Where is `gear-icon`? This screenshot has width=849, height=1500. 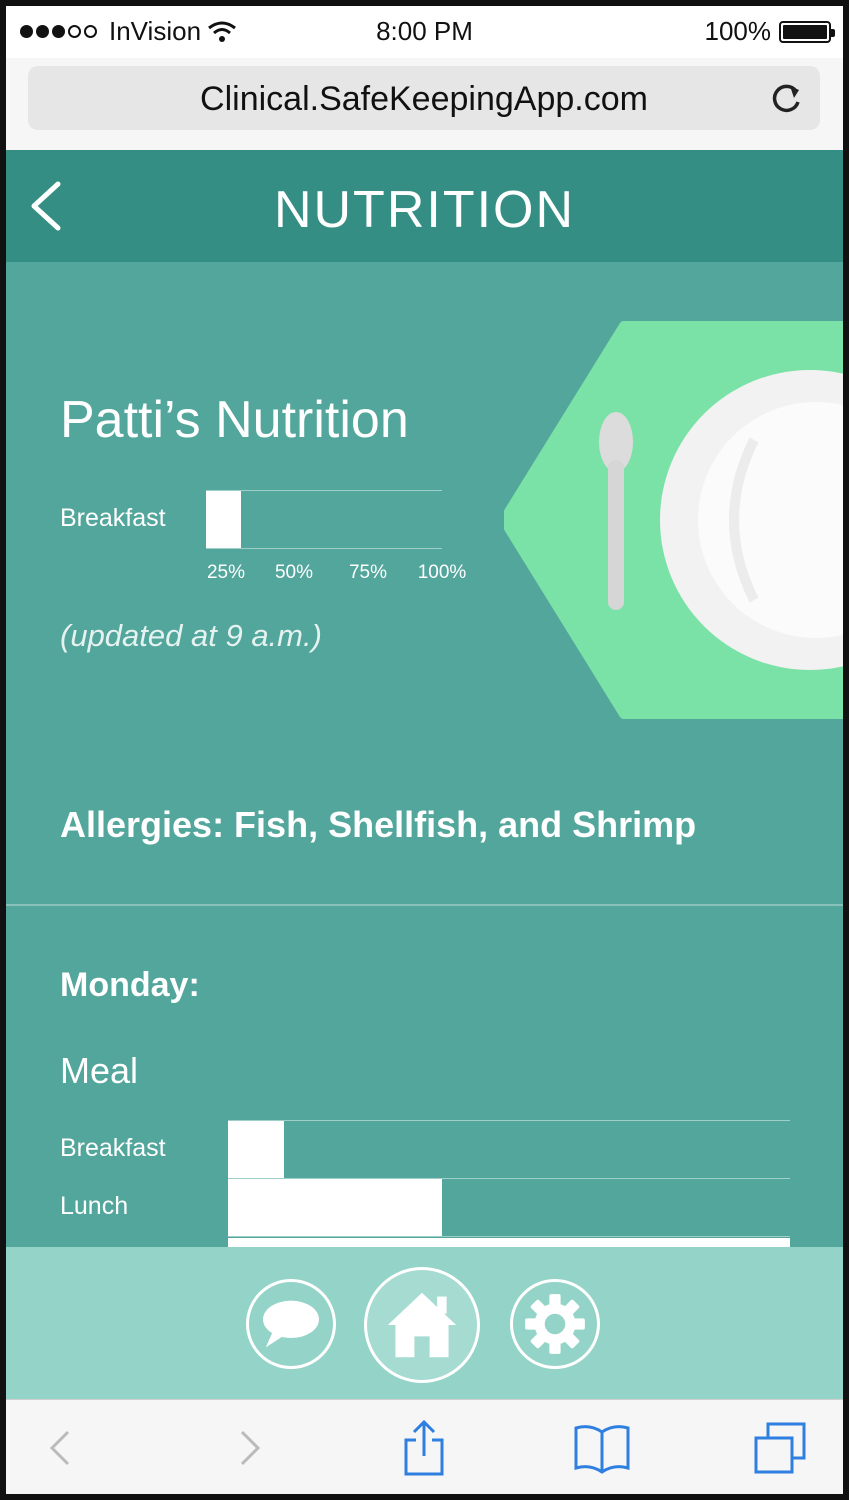
gear-icon is located at coordinates (555, 1324).